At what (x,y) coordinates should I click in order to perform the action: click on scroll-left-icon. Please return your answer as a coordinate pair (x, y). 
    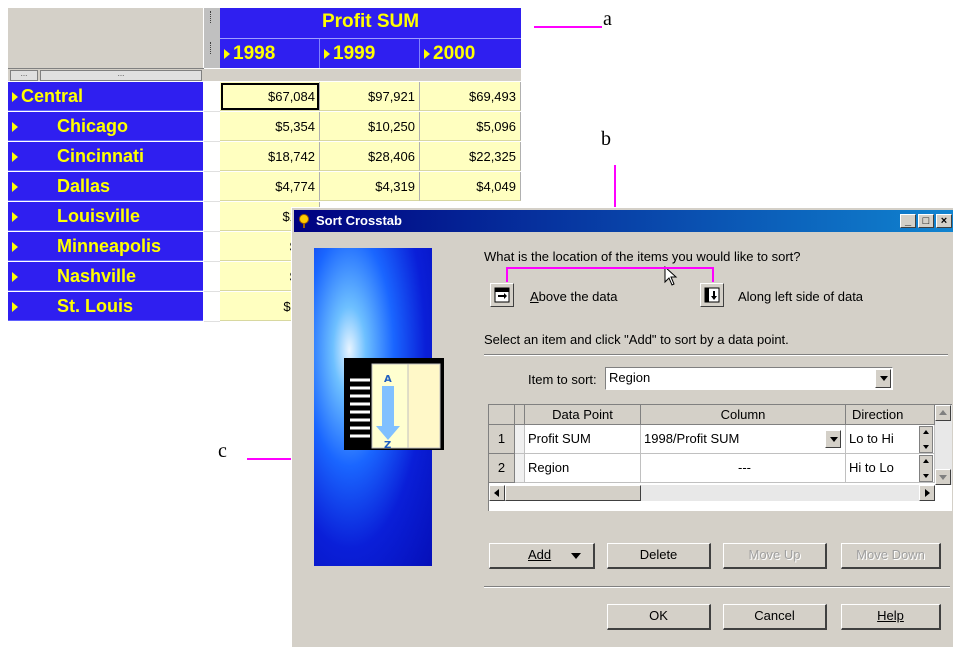
    Looking at the image, I should click on (497, 493).